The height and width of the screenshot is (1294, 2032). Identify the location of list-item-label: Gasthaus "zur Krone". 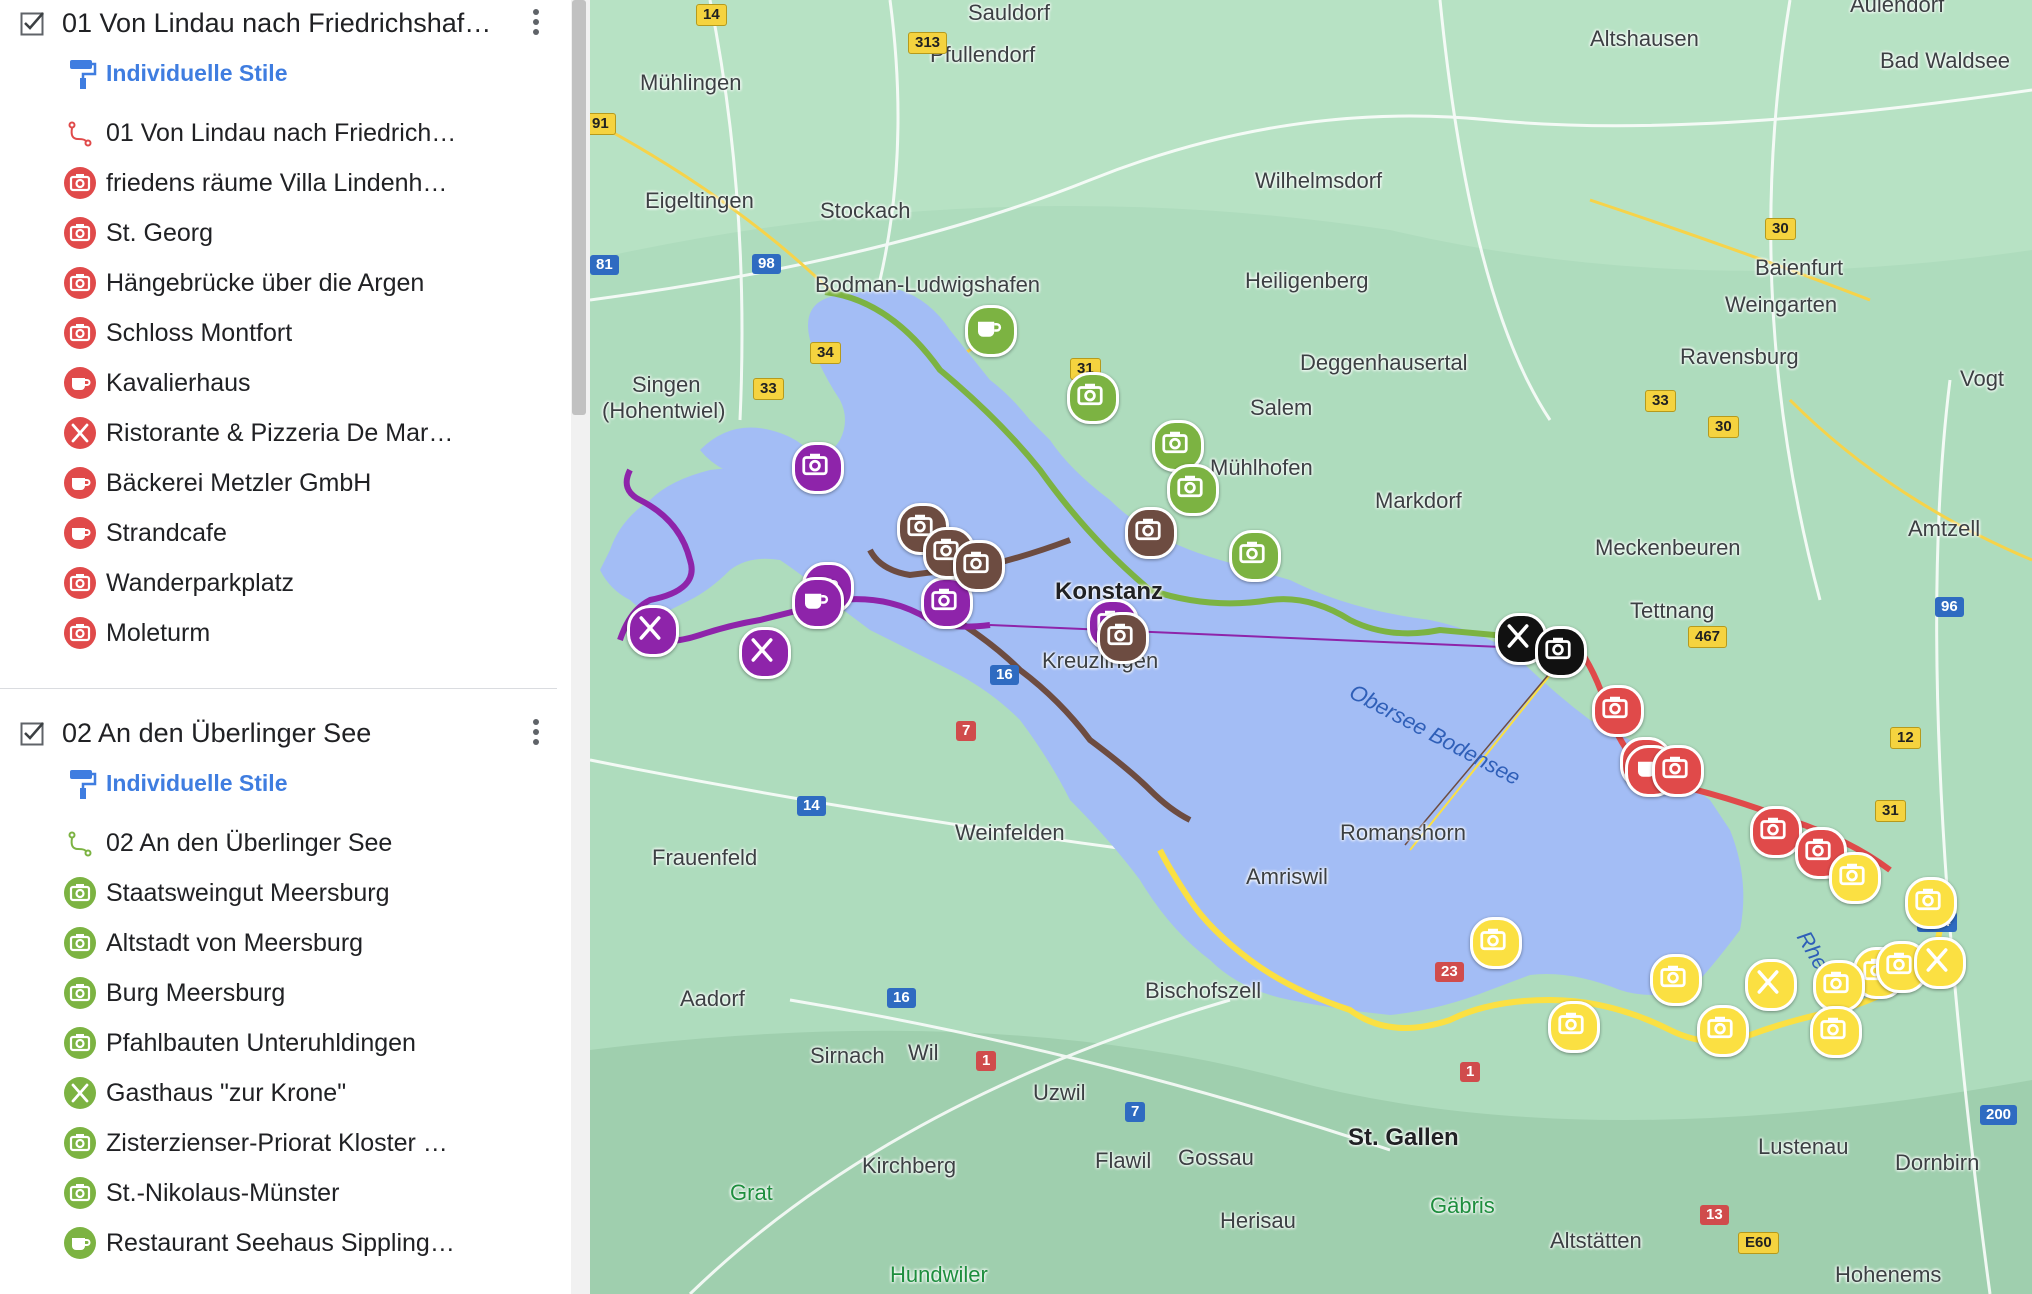
(226, 1093).